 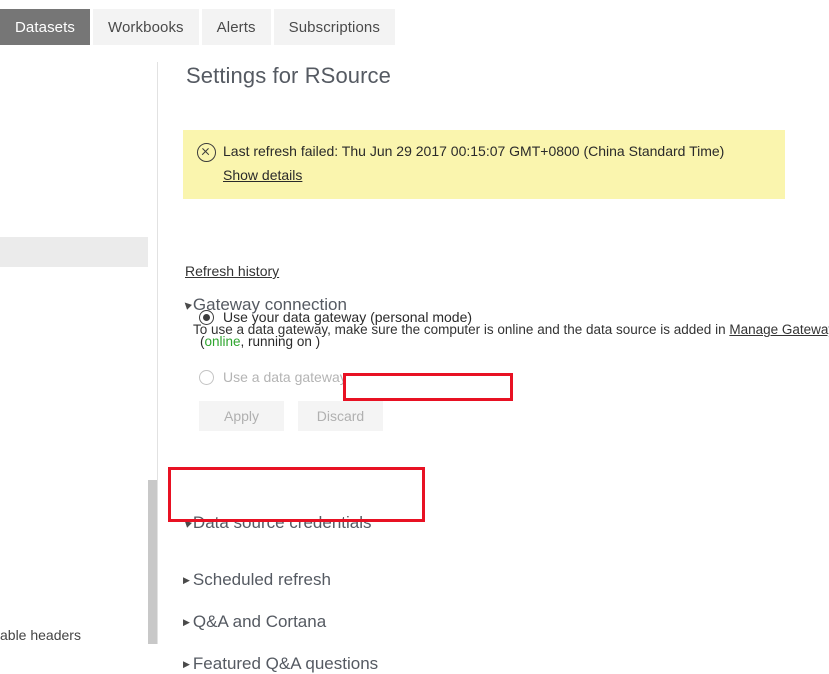 I want to click on tab-alerts-label: Alerts, so click(x=236, y=27).